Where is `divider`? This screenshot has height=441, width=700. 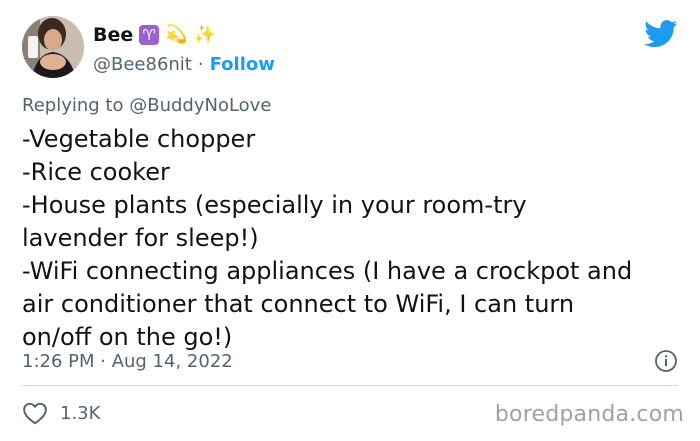 divider is located at coordinates (350, 385).